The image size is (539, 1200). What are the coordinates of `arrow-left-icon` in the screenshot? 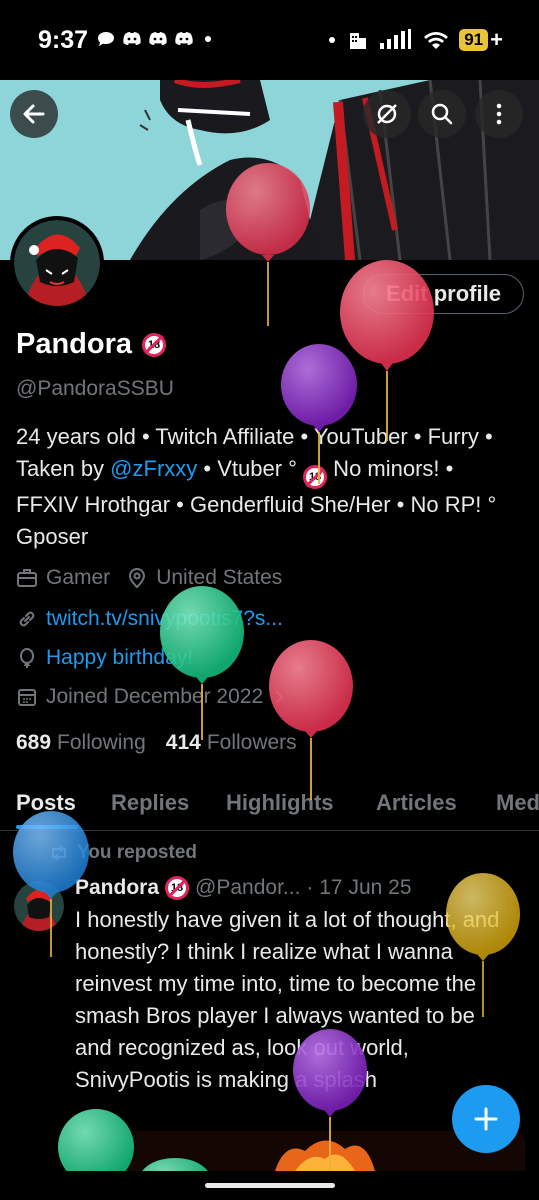 It's located at (34, 114).